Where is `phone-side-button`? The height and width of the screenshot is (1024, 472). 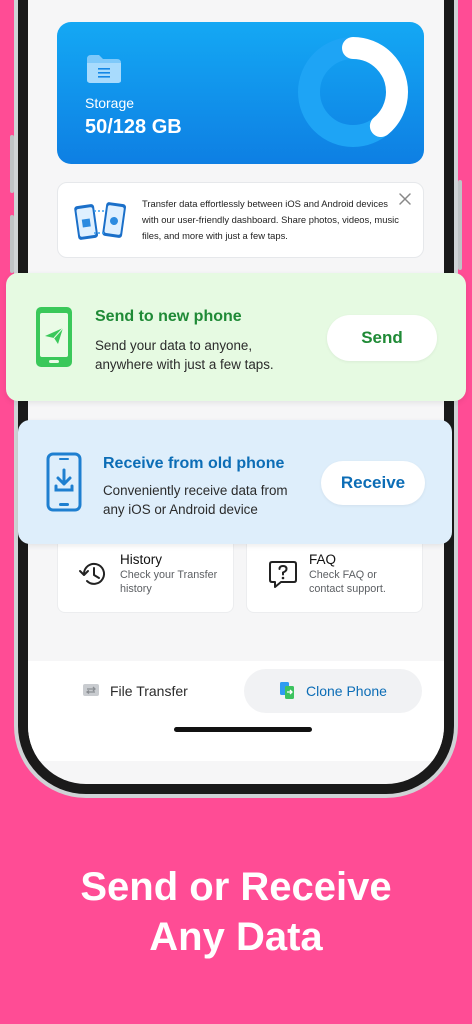 phone-side-button is located at coordinates (460, 225).